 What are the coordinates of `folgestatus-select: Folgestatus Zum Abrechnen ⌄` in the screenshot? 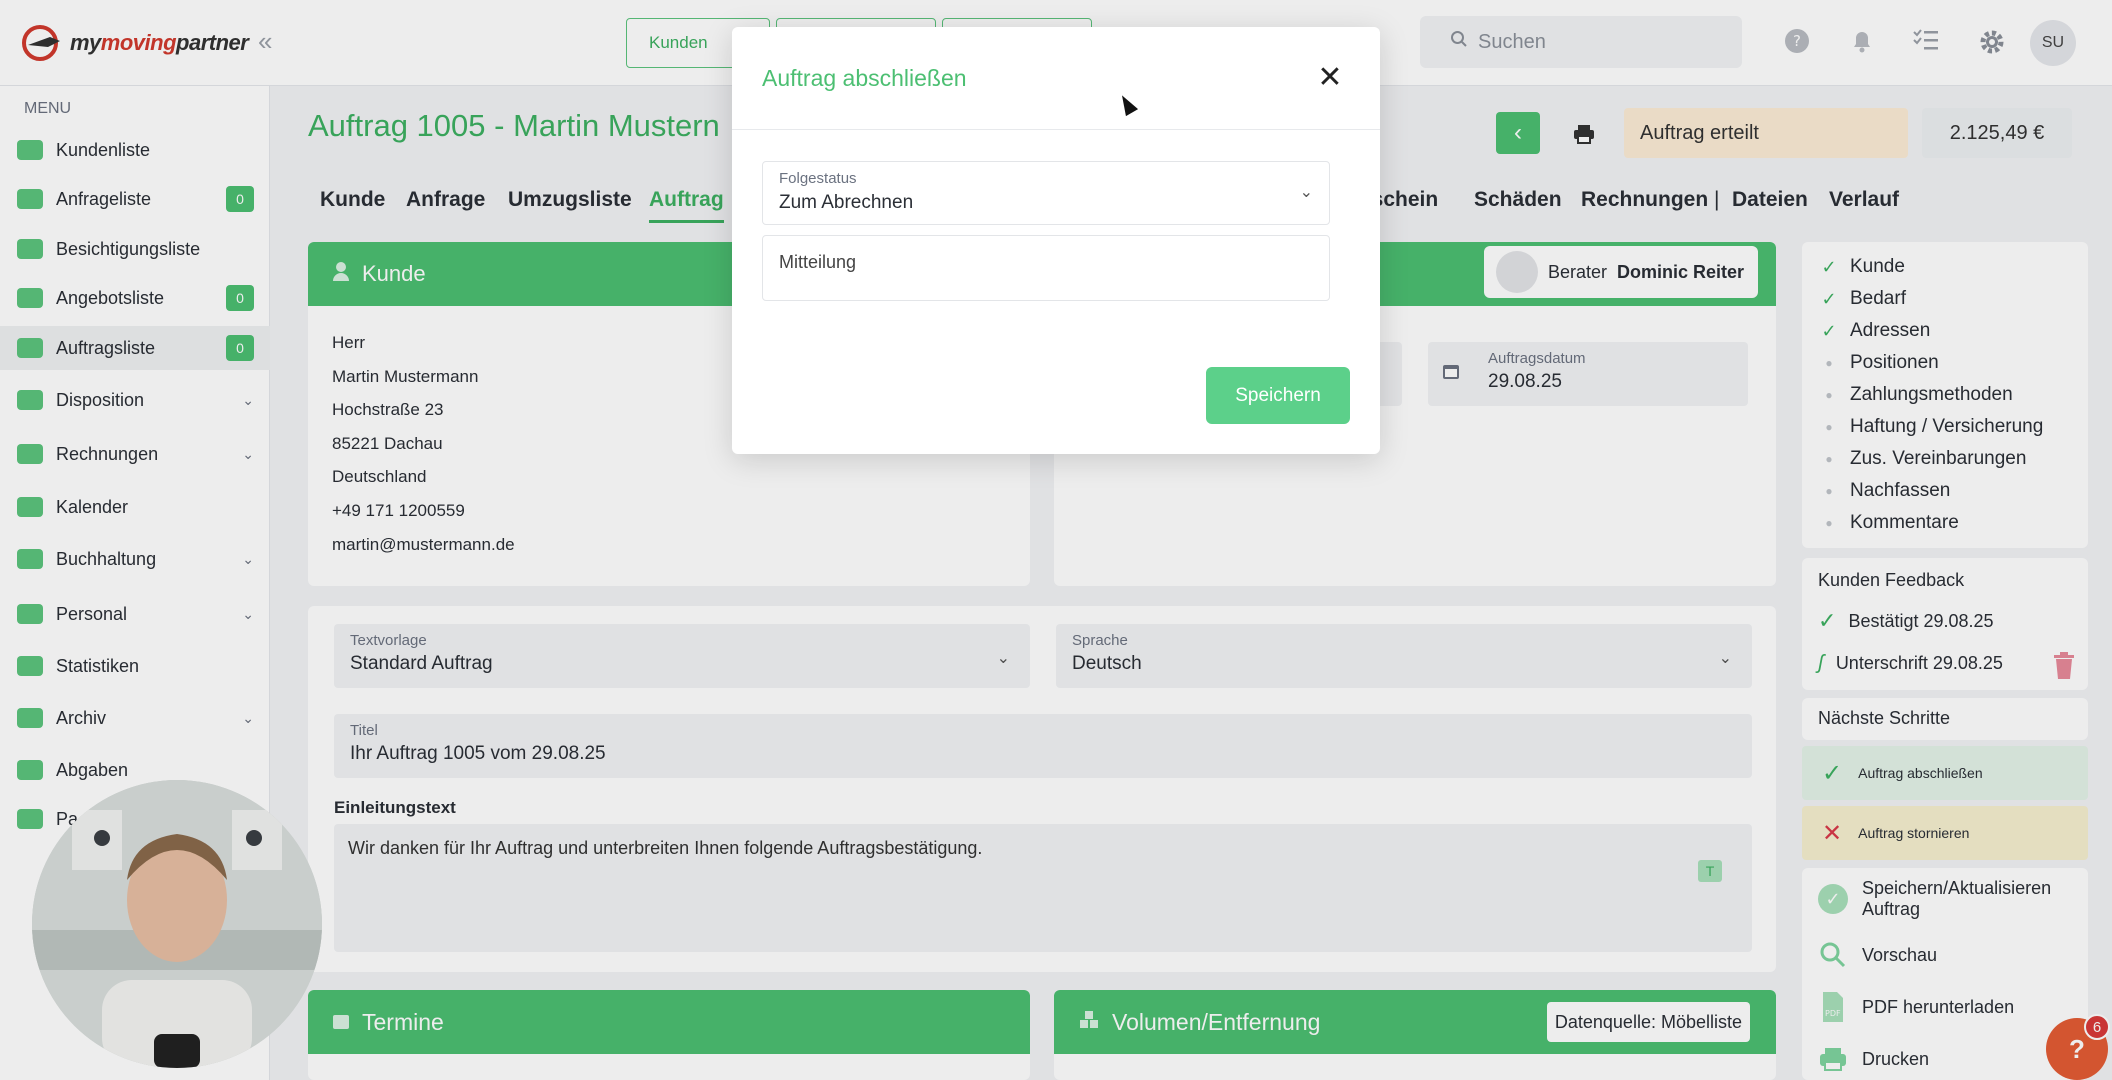 It's located at (1046, 193).